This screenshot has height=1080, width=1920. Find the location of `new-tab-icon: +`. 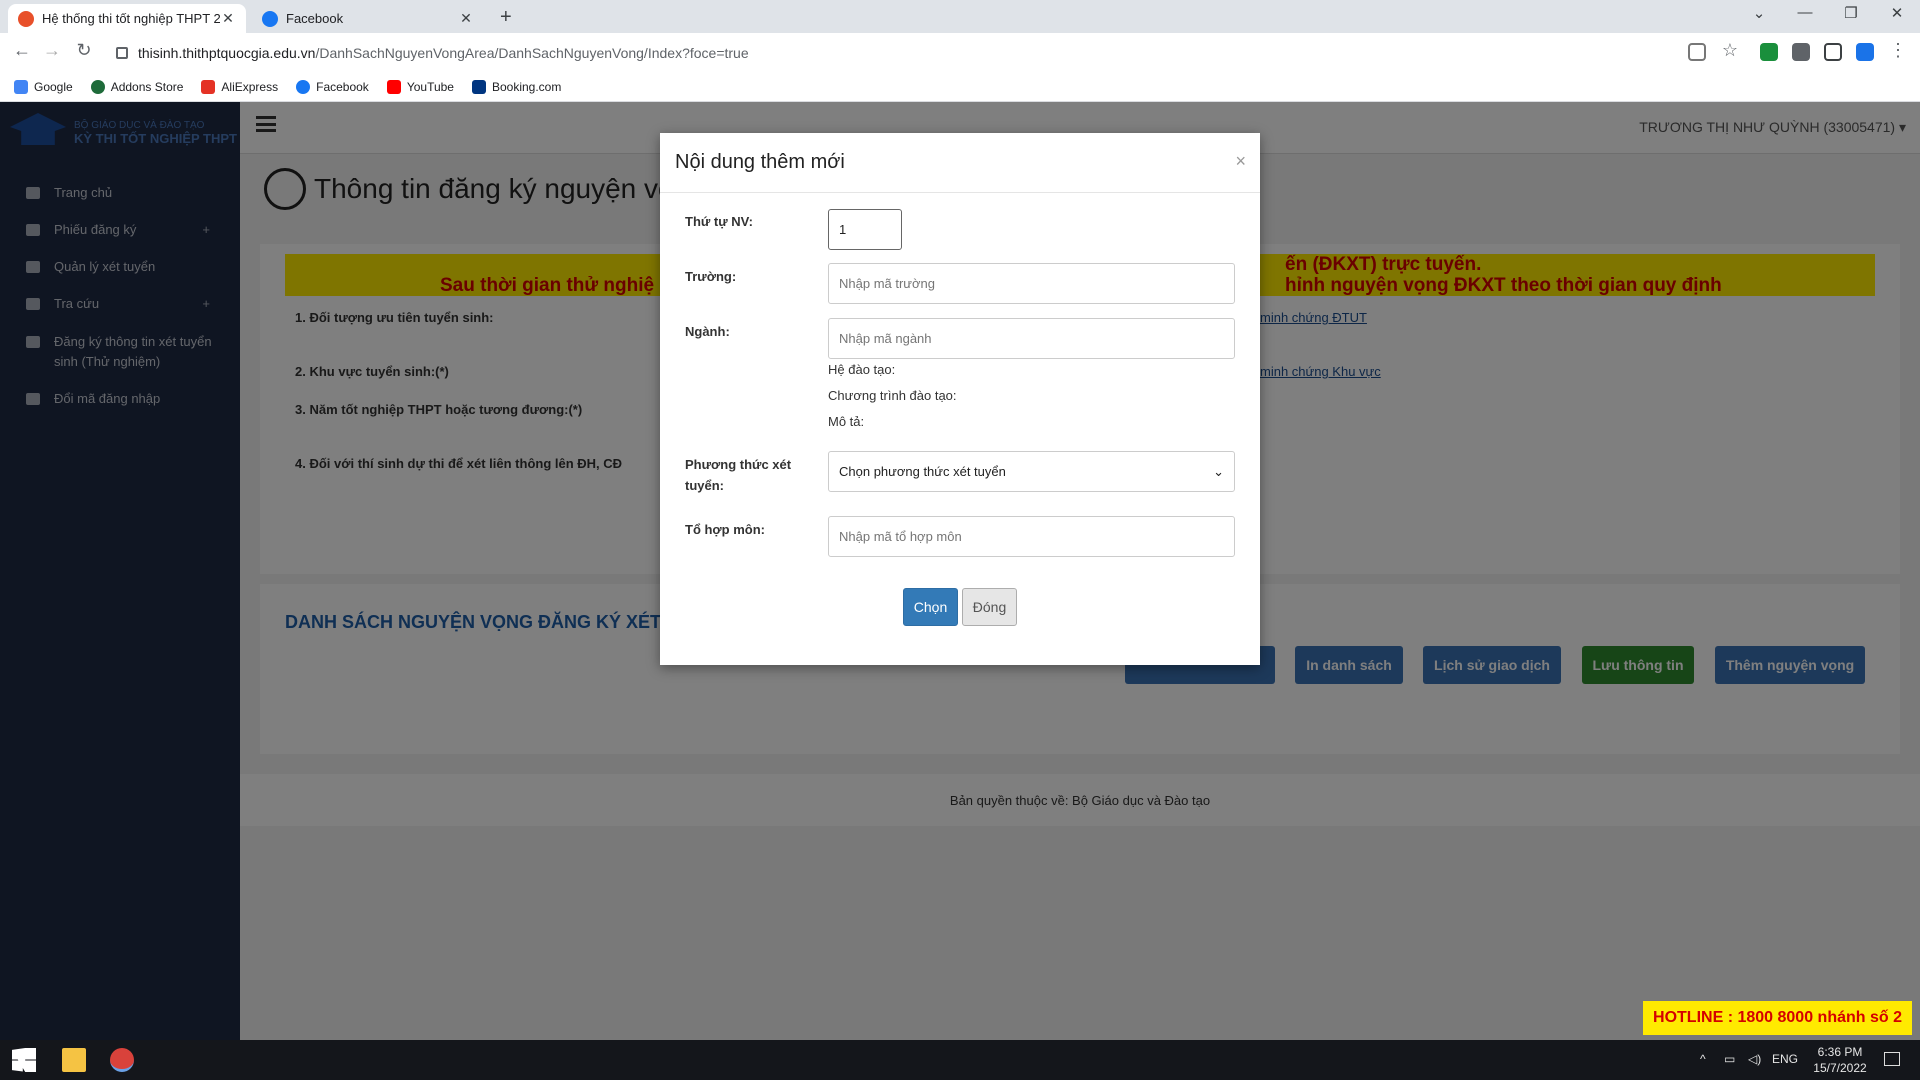

new-tab-icon: + is located at coordinates (506, 17).